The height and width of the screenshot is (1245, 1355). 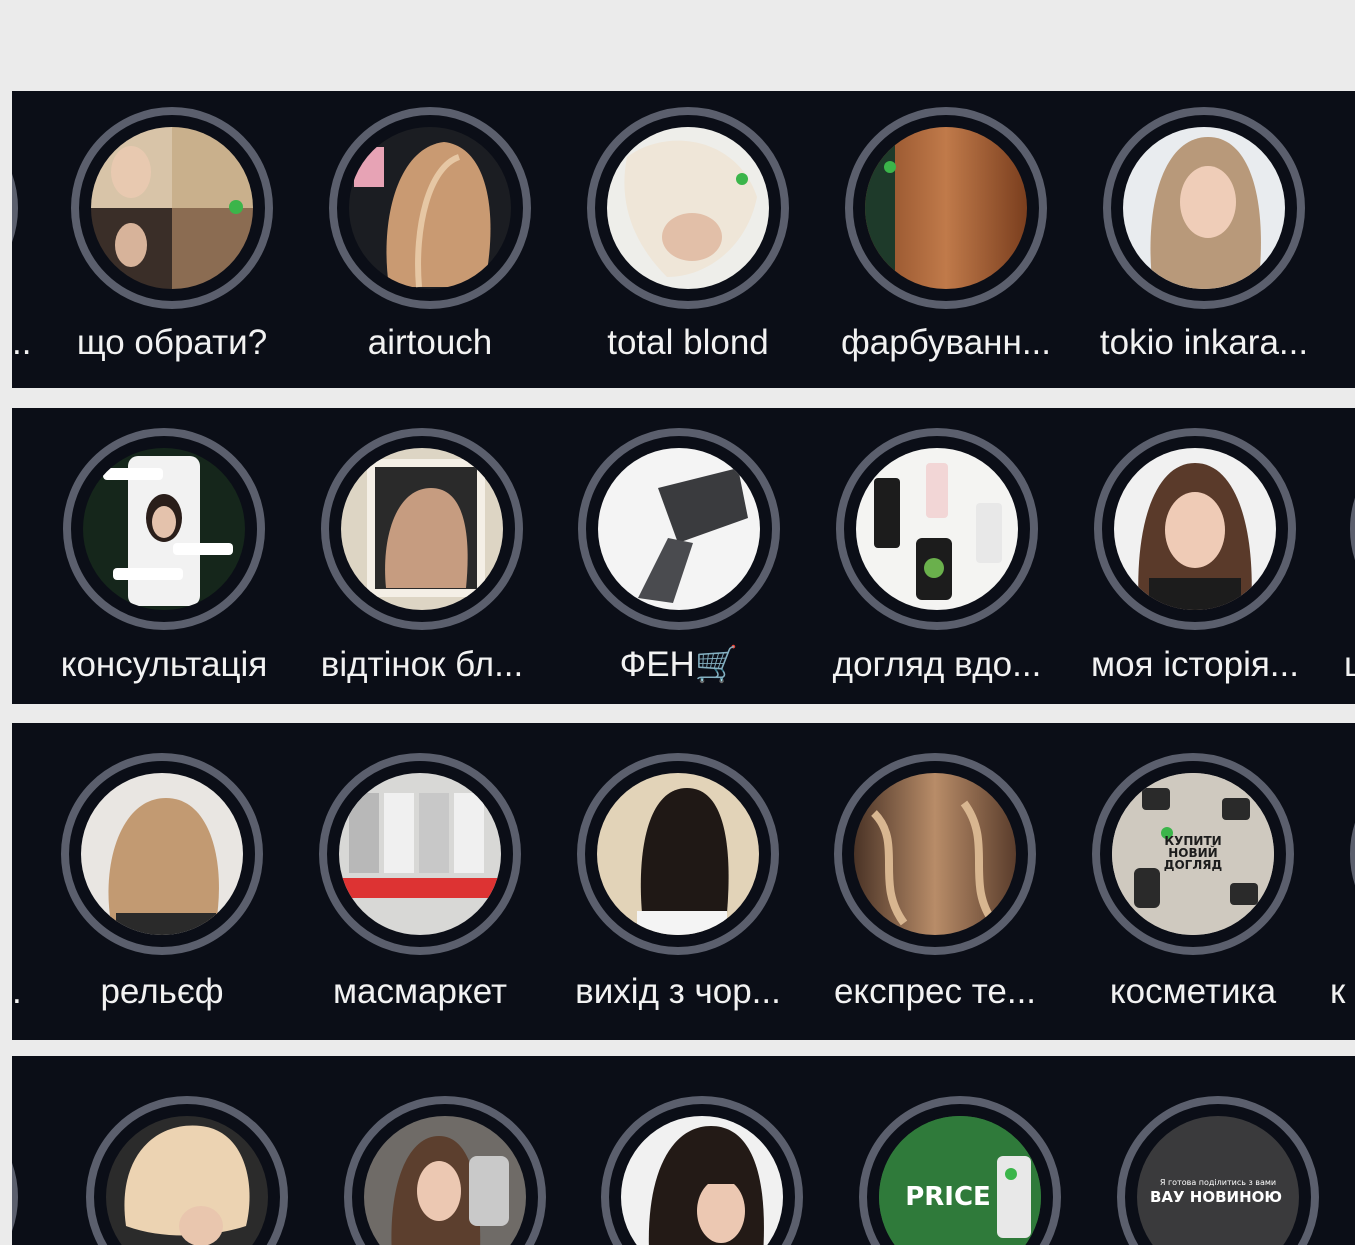 What do you see at coordinates (948, 1197) in the screenshot?
I see `thumbnail-caption: PRICE` at bounding box center [948, 1197].